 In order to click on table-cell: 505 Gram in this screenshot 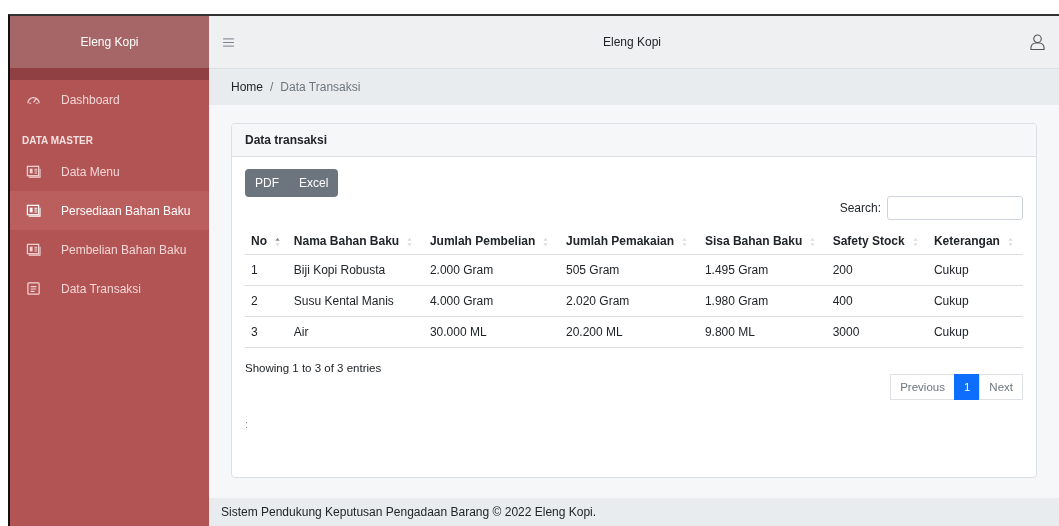, I will do `click(629, 270)`.